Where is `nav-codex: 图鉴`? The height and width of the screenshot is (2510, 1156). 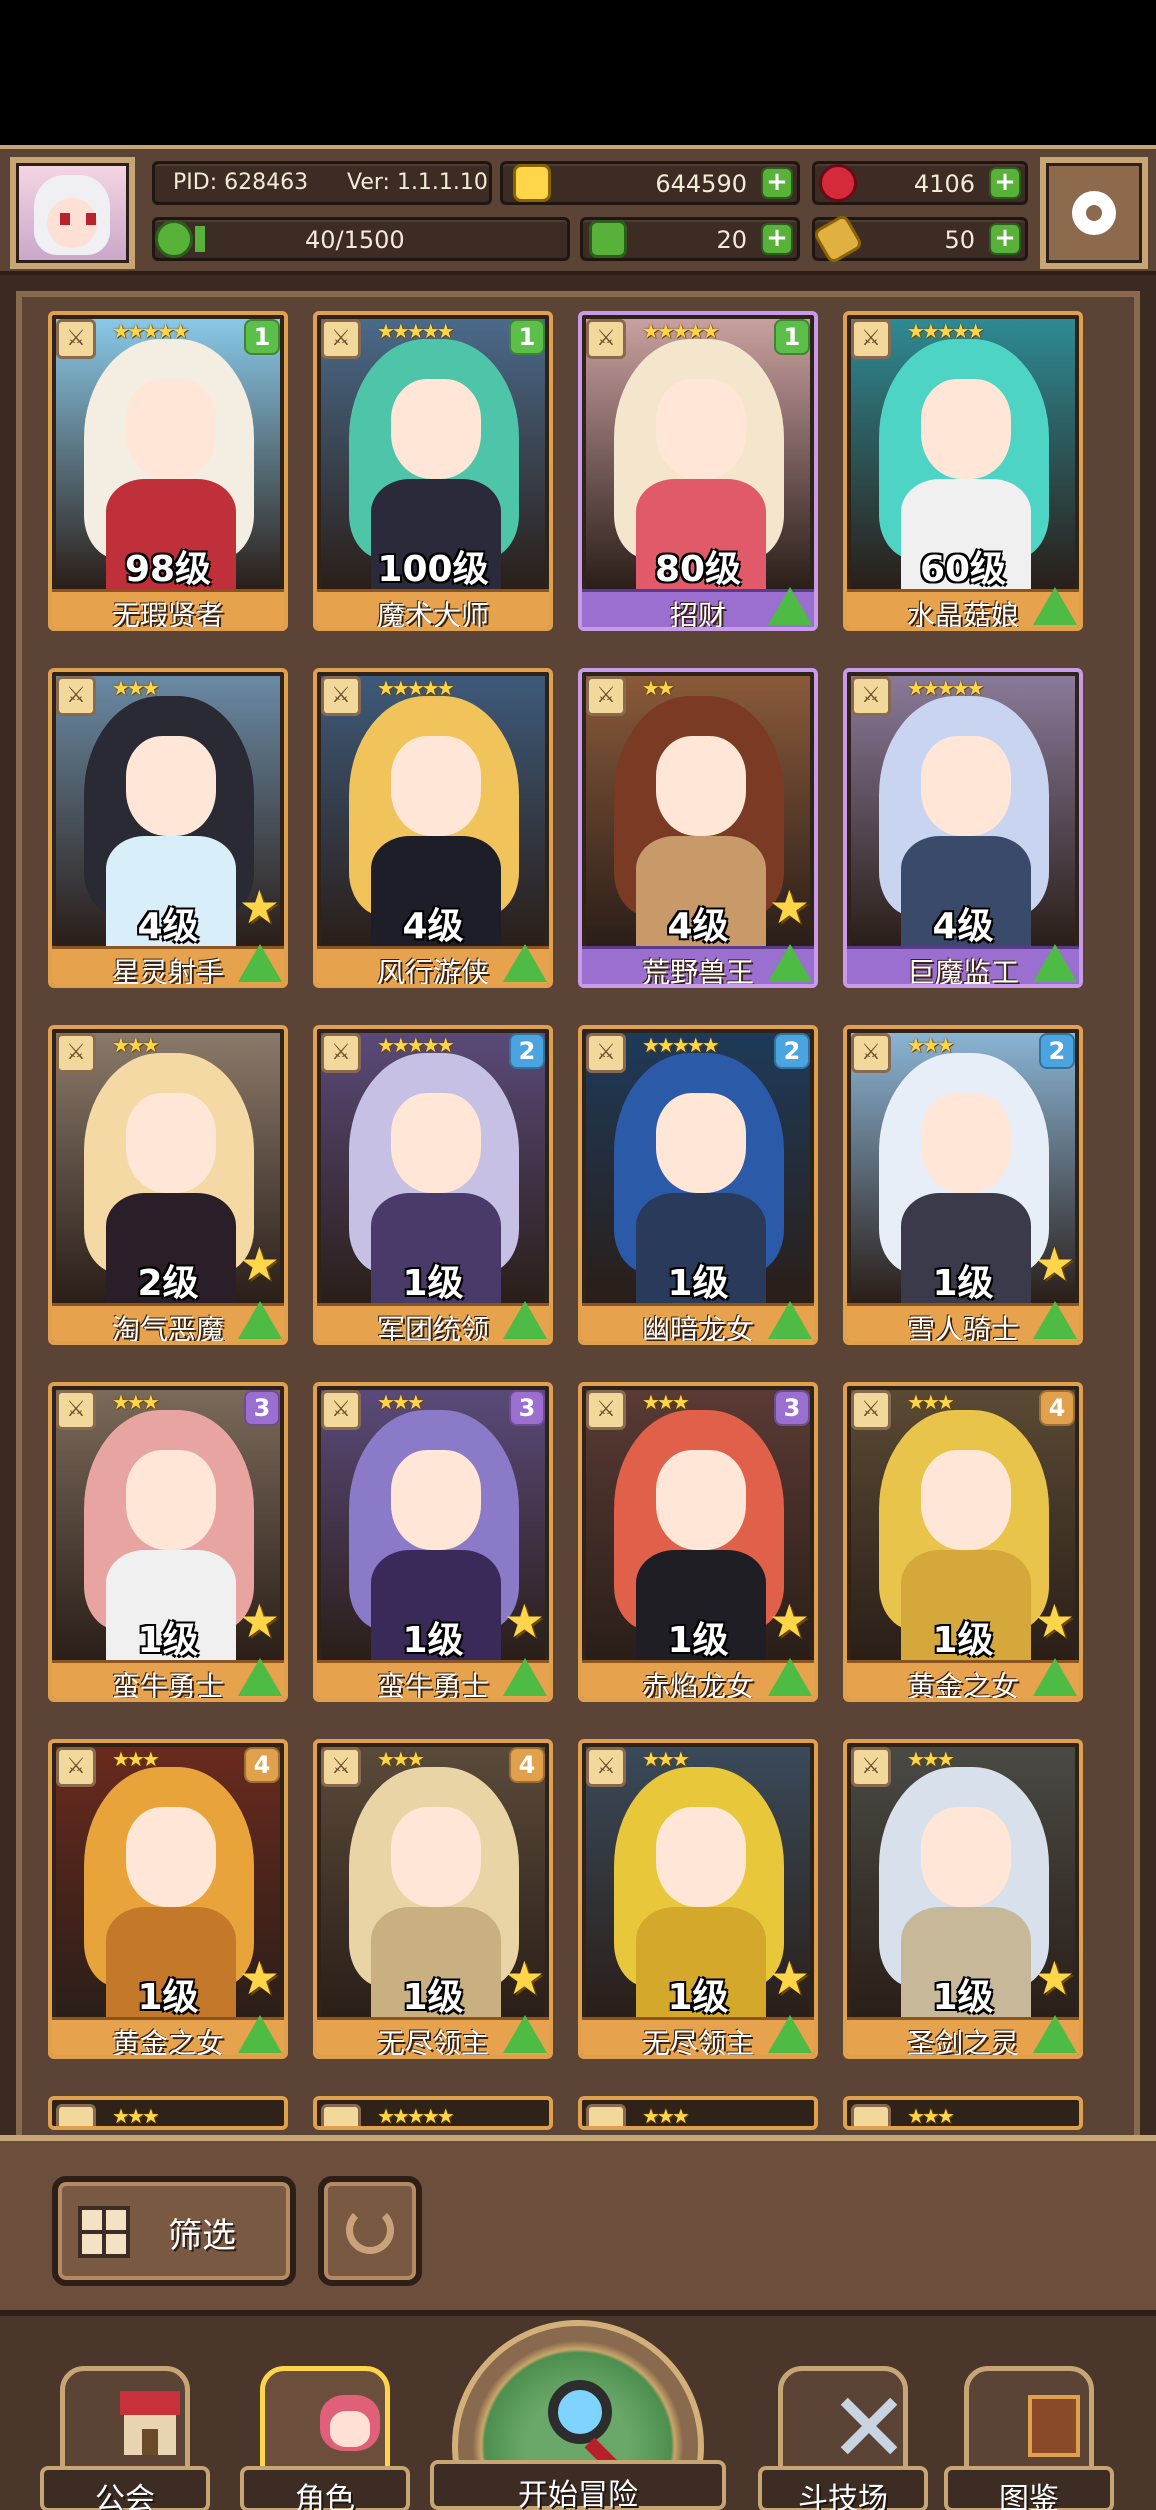
nav-codex: 图鉴 is located at coordinates (1029, 2438).